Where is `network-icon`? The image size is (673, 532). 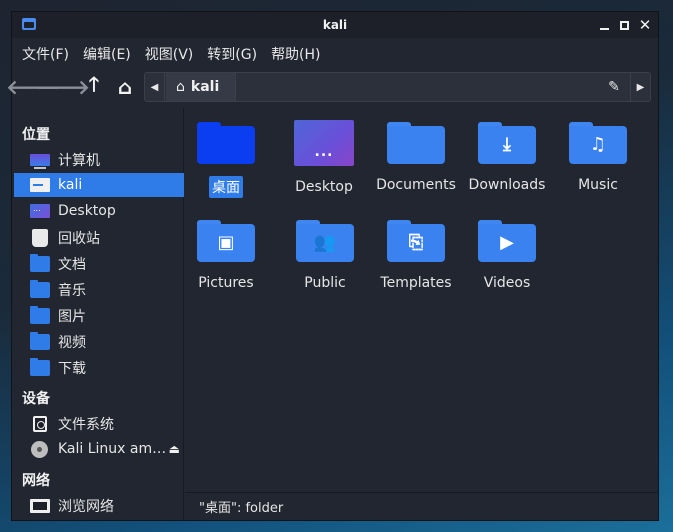
network-icon is located at coordinates (40, 506).